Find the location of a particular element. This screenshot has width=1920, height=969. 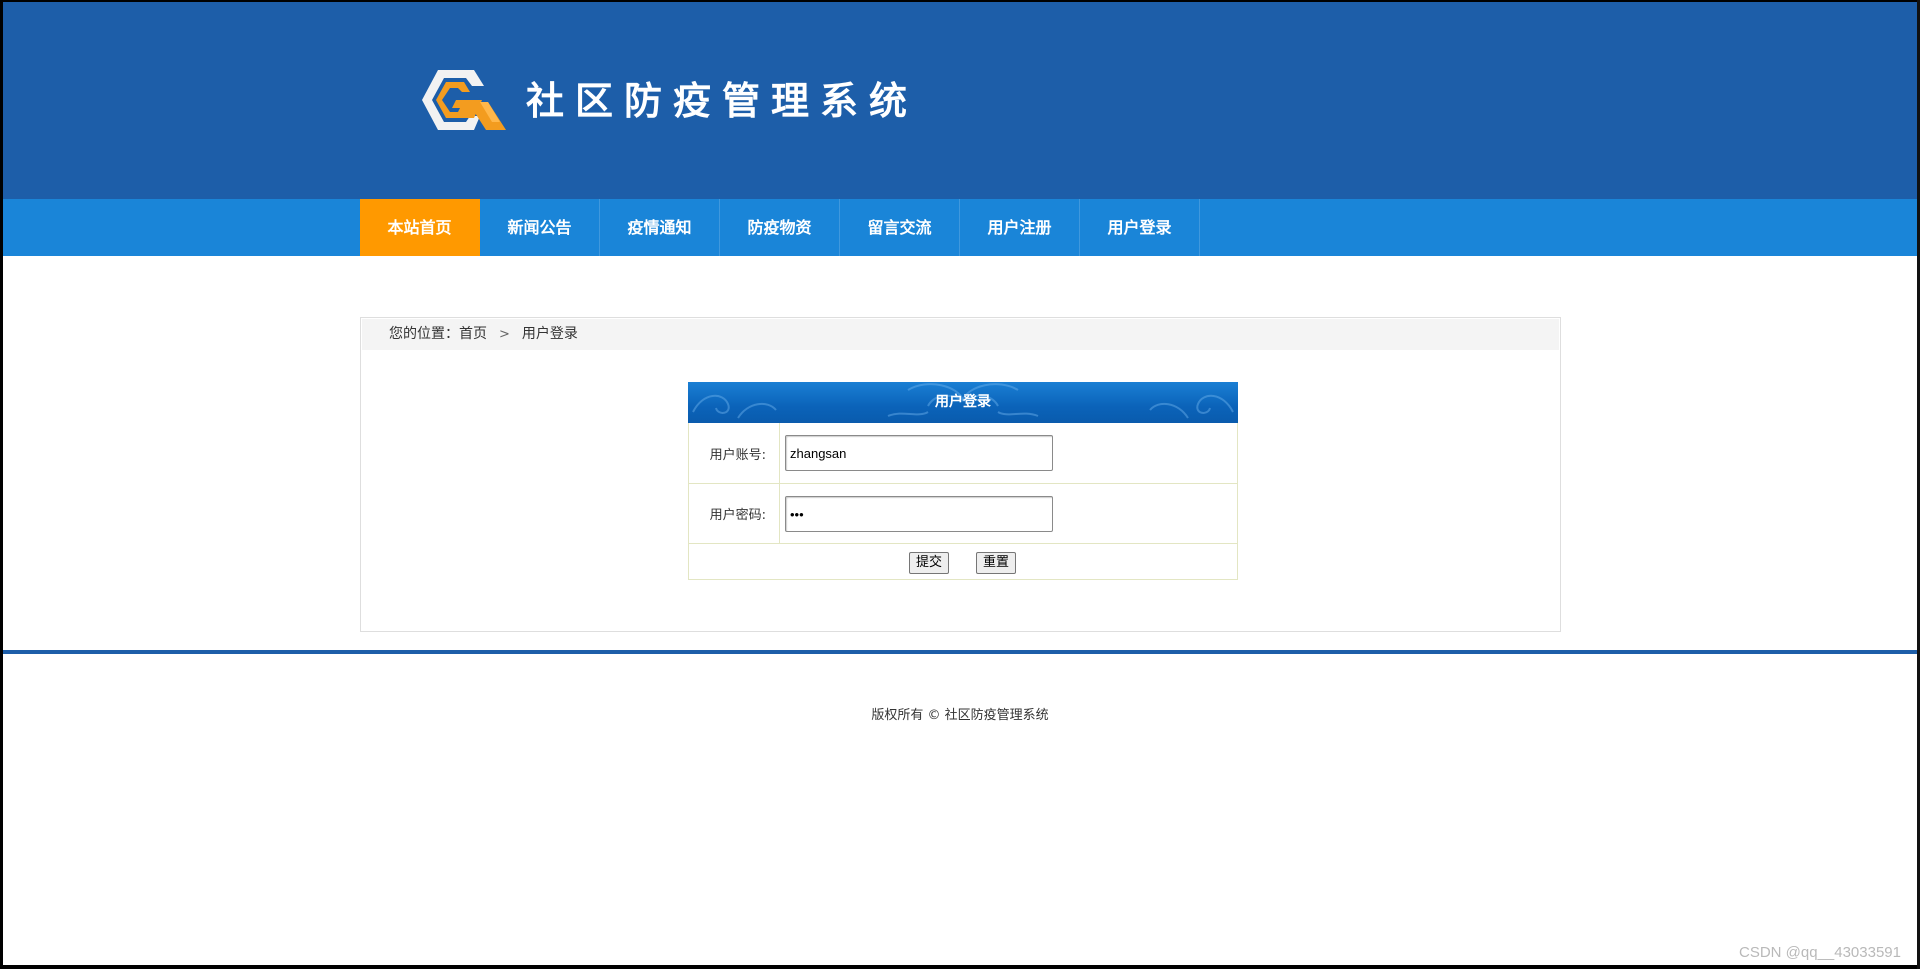

username-row: 用户账号: is located at coordinates (963, 453).